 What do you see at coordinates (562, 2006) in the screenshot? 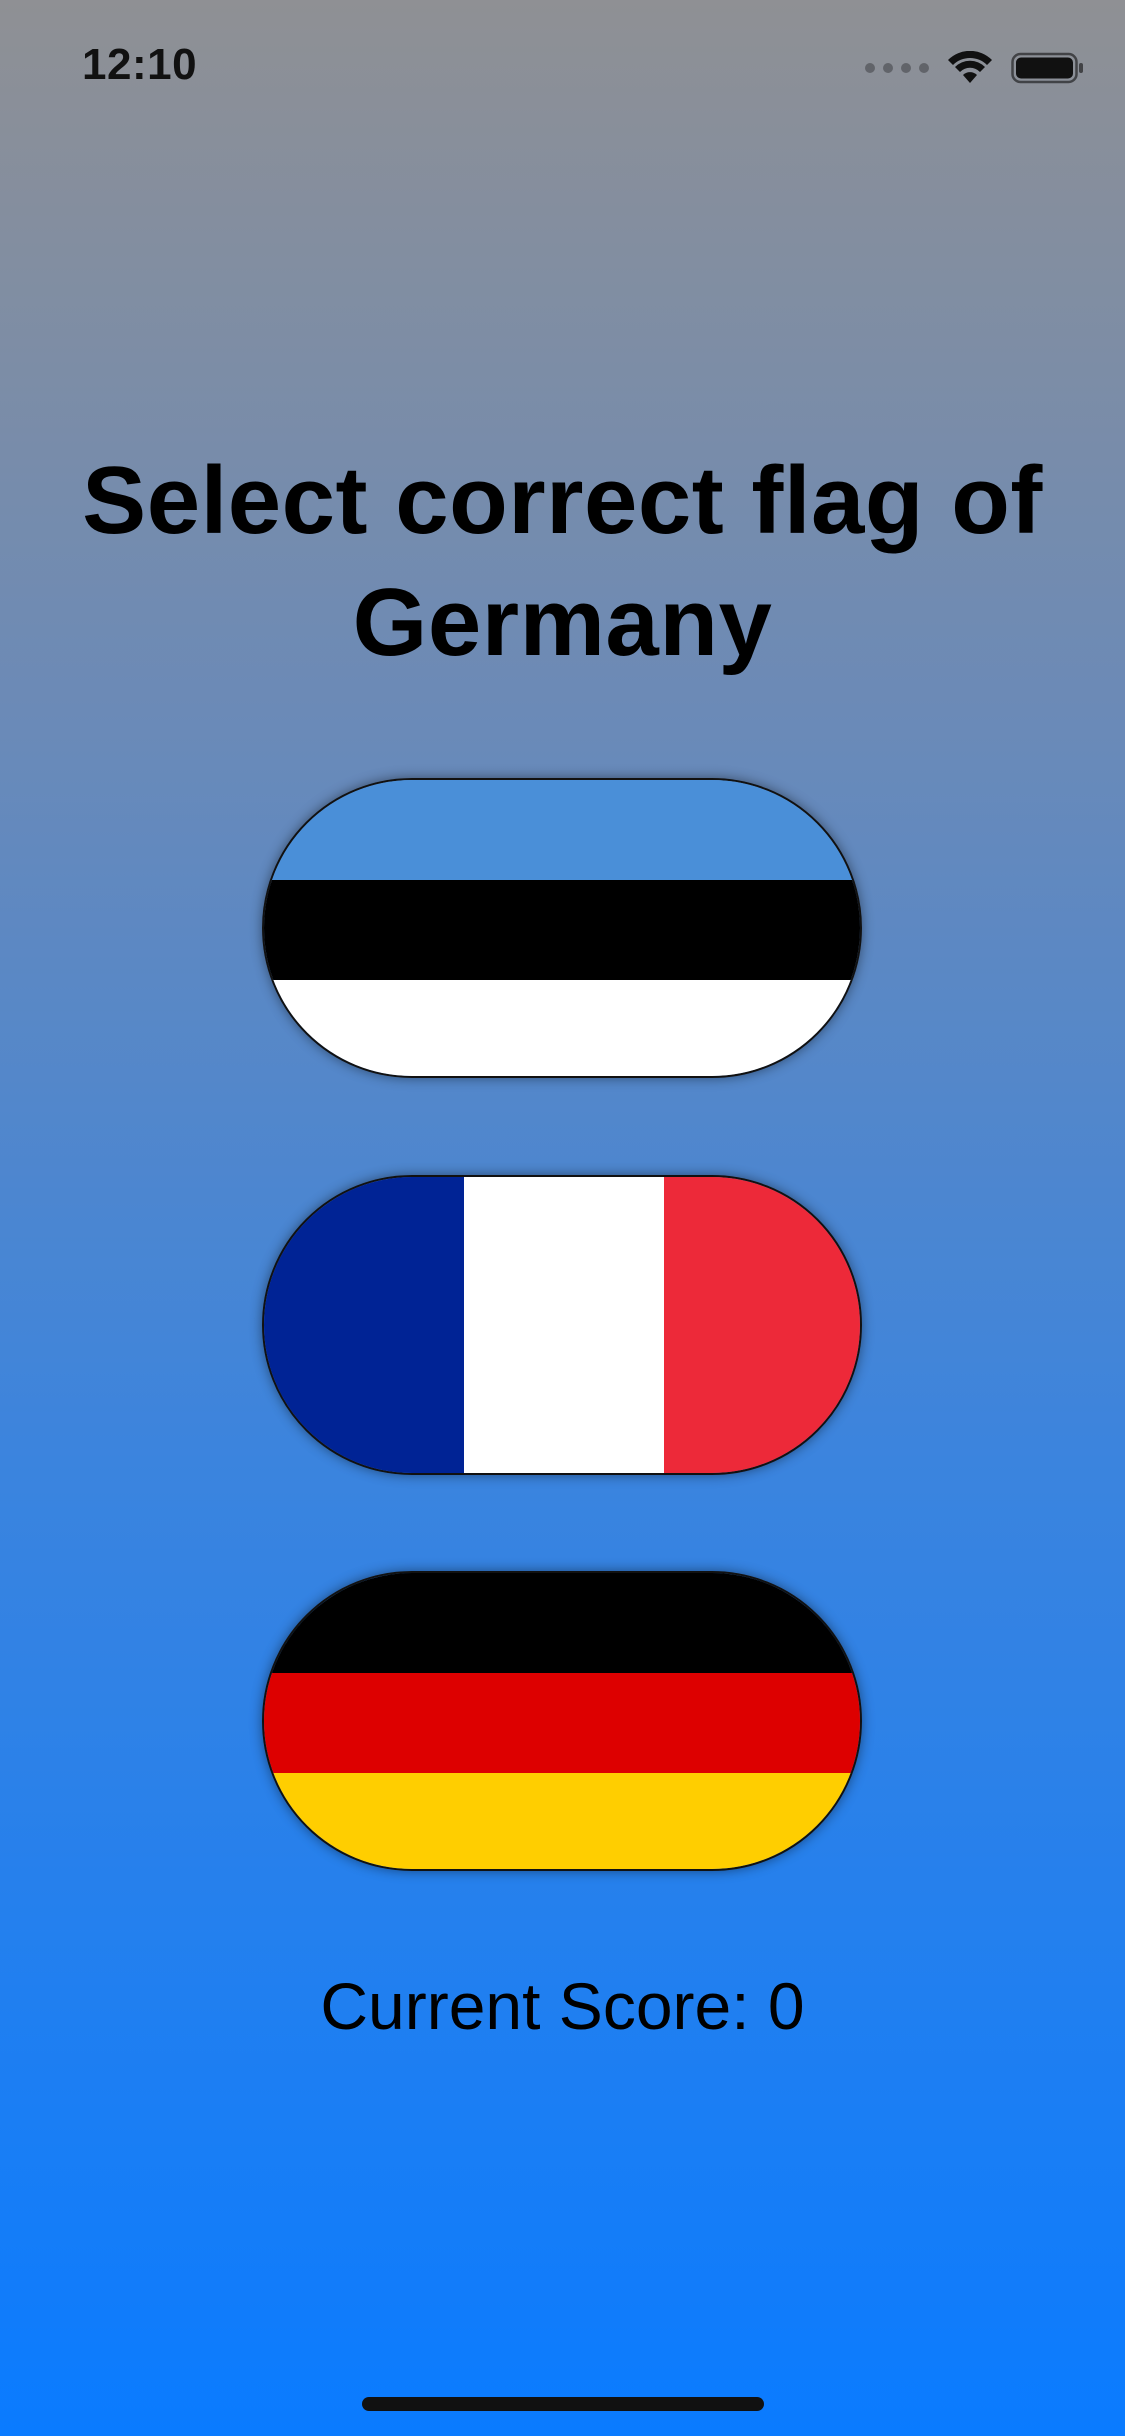
I see `current-score: Current Score: 0` at bounding box center [562, 2006].